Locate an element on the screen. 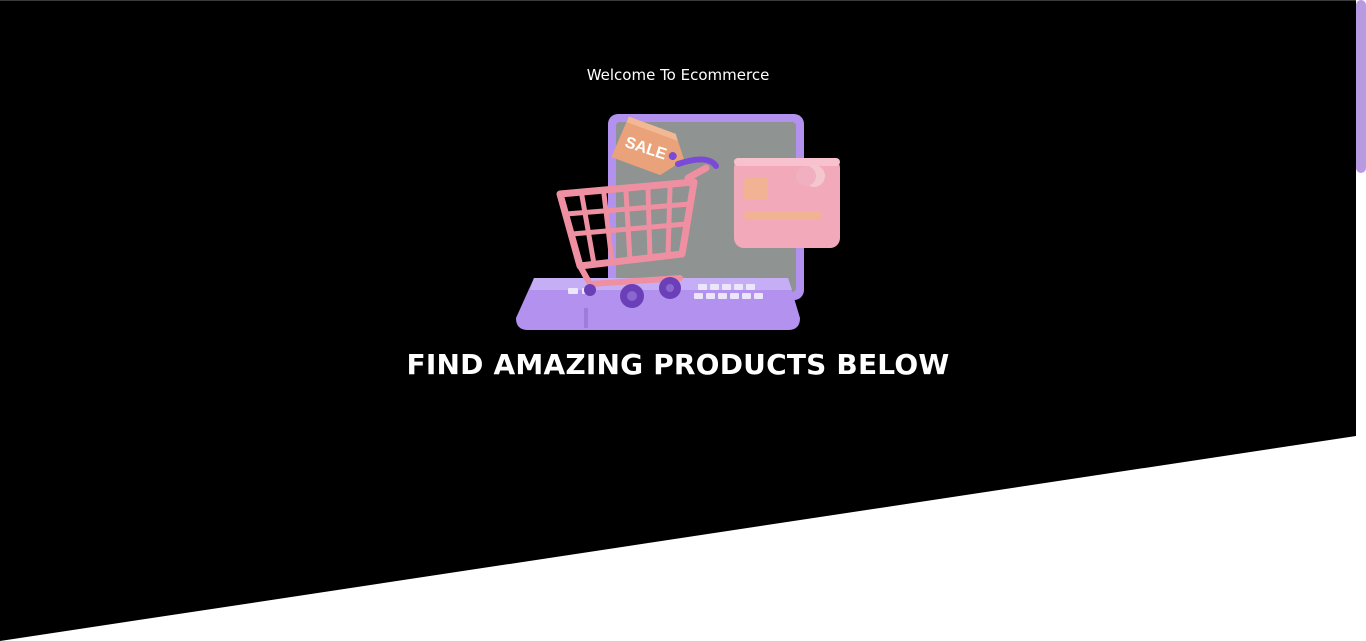  top-divider is located at coordinates (678, 0).